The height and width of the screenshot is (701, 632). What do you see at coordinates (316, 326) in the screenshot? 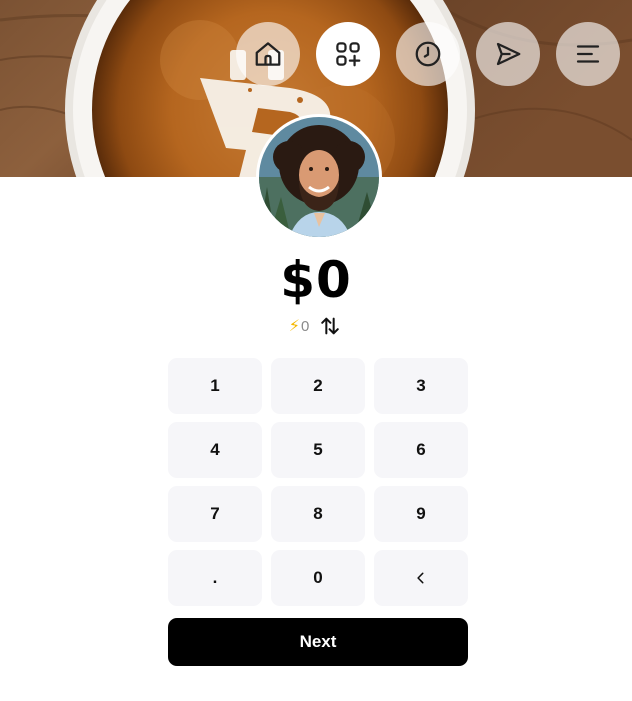
I see `sats-row: ⚡ 0` at bounding box center [316, 326].